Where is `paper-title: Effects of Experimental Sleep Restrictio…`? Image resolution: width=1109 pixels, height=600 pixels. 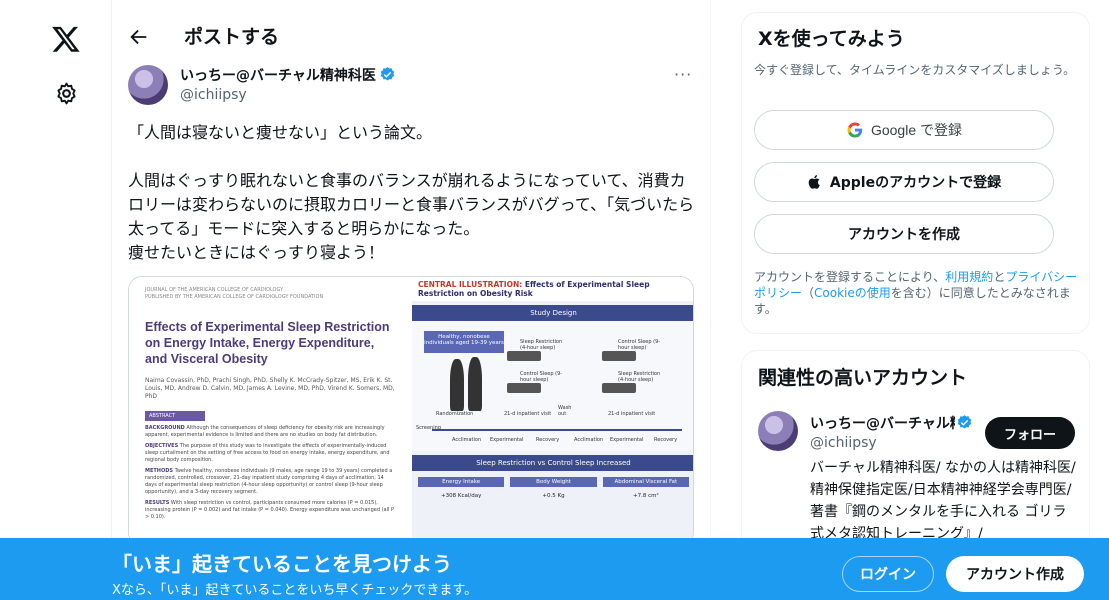 paper-title: Effects of Experimental Sleep Restrictio… is located at coordinates (267, 343).